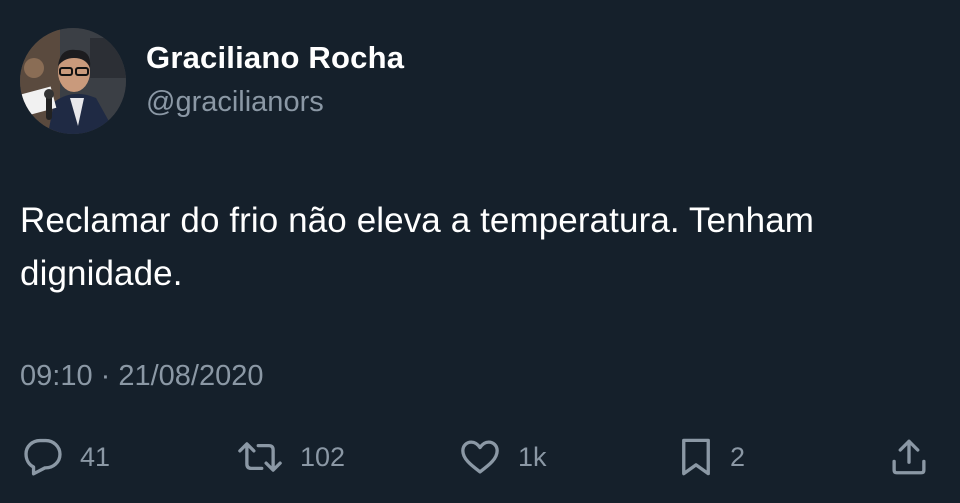  I want to click on heart-icon, so click(480, 457).